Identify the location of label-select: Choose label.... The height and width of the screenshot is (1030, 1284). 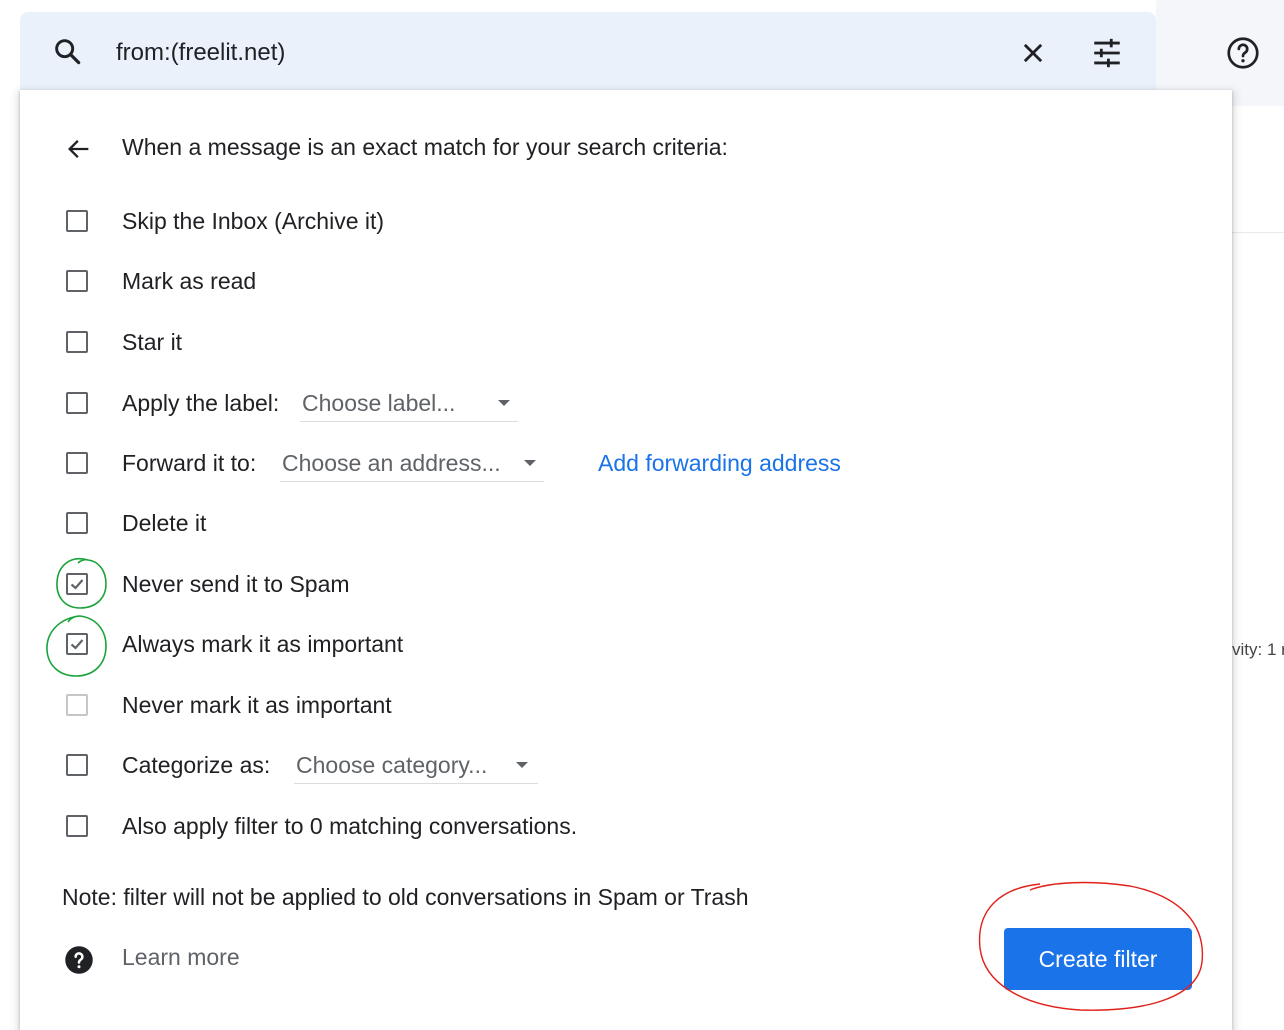
(409, 405).